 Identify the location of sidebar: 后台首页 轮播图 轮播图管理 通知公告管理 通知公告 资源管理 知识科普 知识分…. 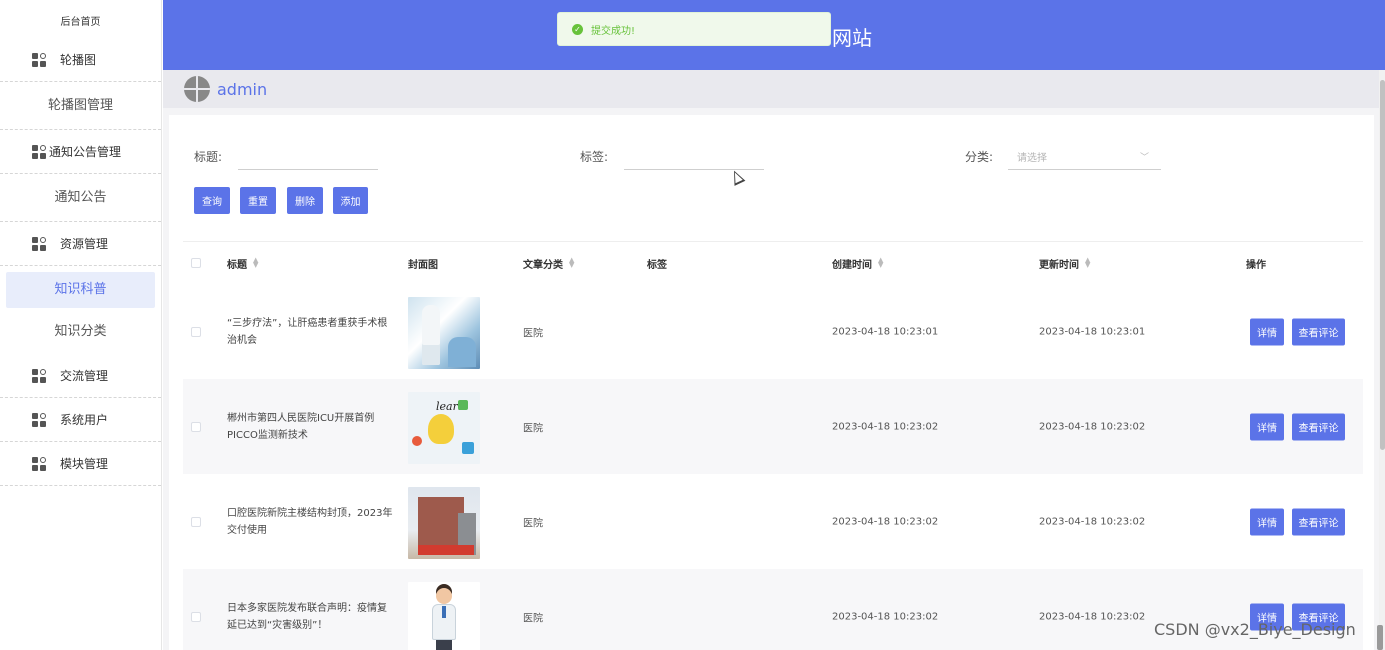
(81, 325).